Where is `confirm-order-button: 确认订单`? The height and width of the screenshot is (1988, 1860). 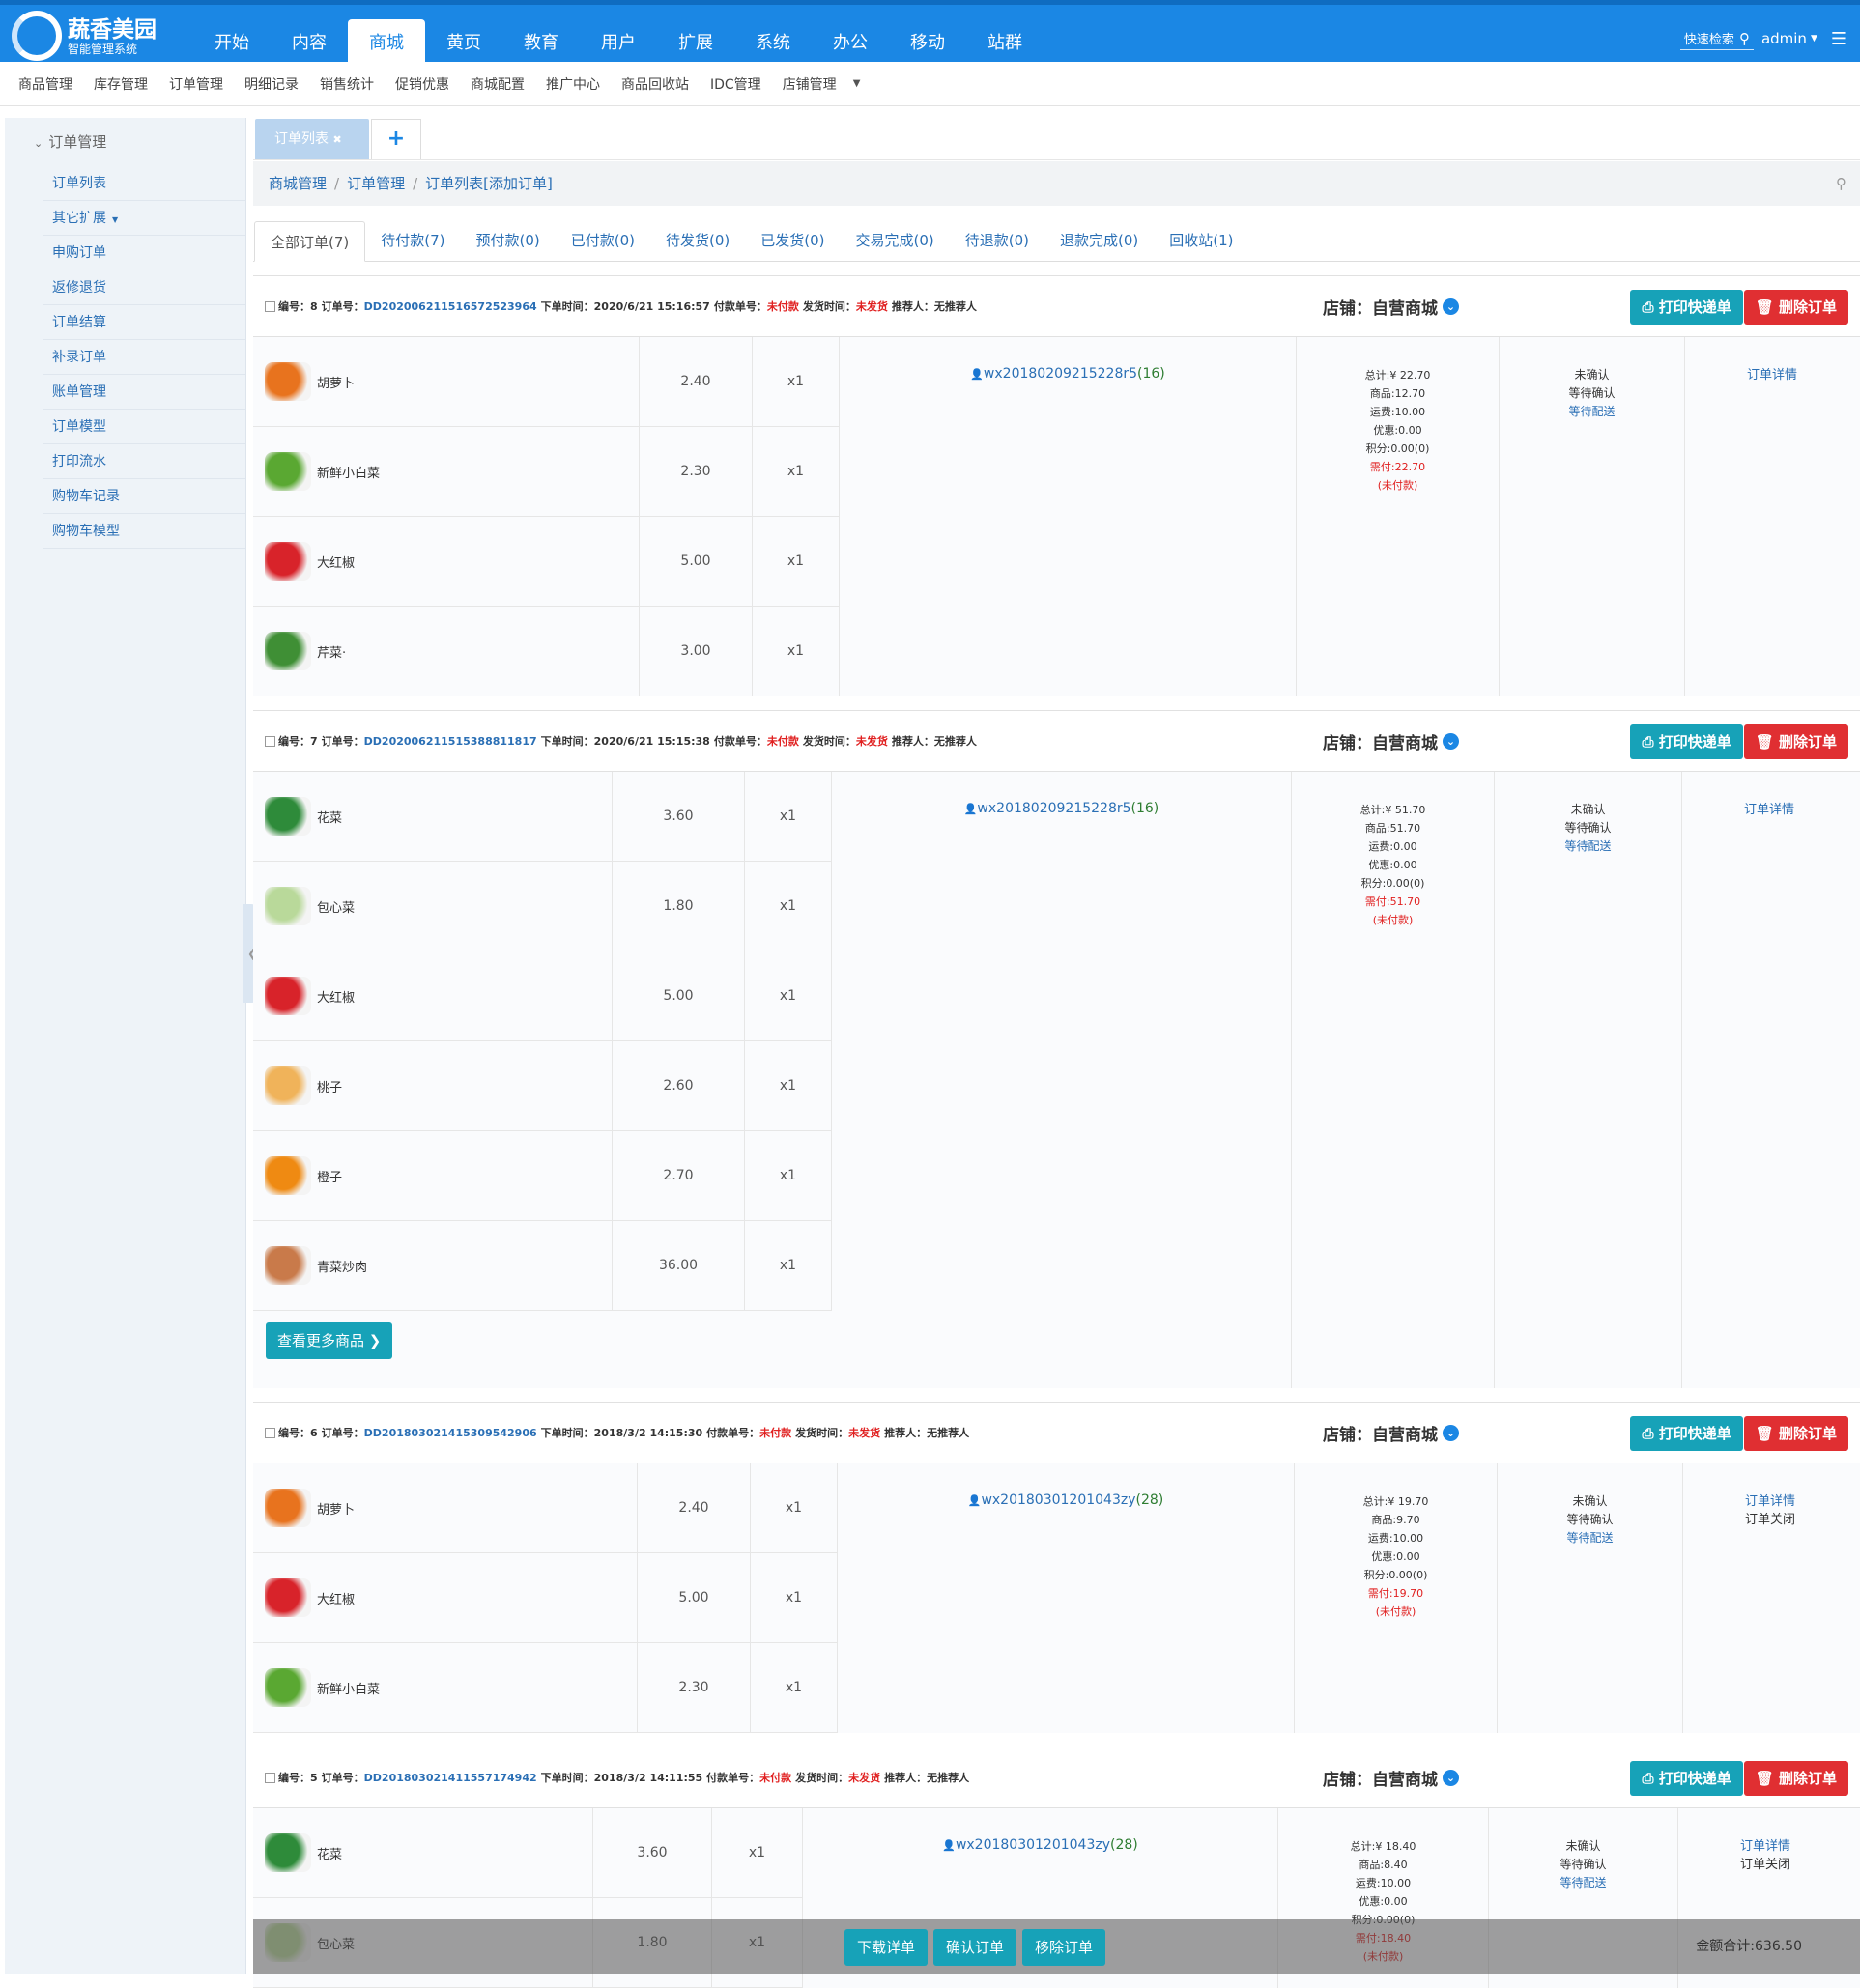
confirm-order-button: 确认订单 is located at coordinates (975, 1947).